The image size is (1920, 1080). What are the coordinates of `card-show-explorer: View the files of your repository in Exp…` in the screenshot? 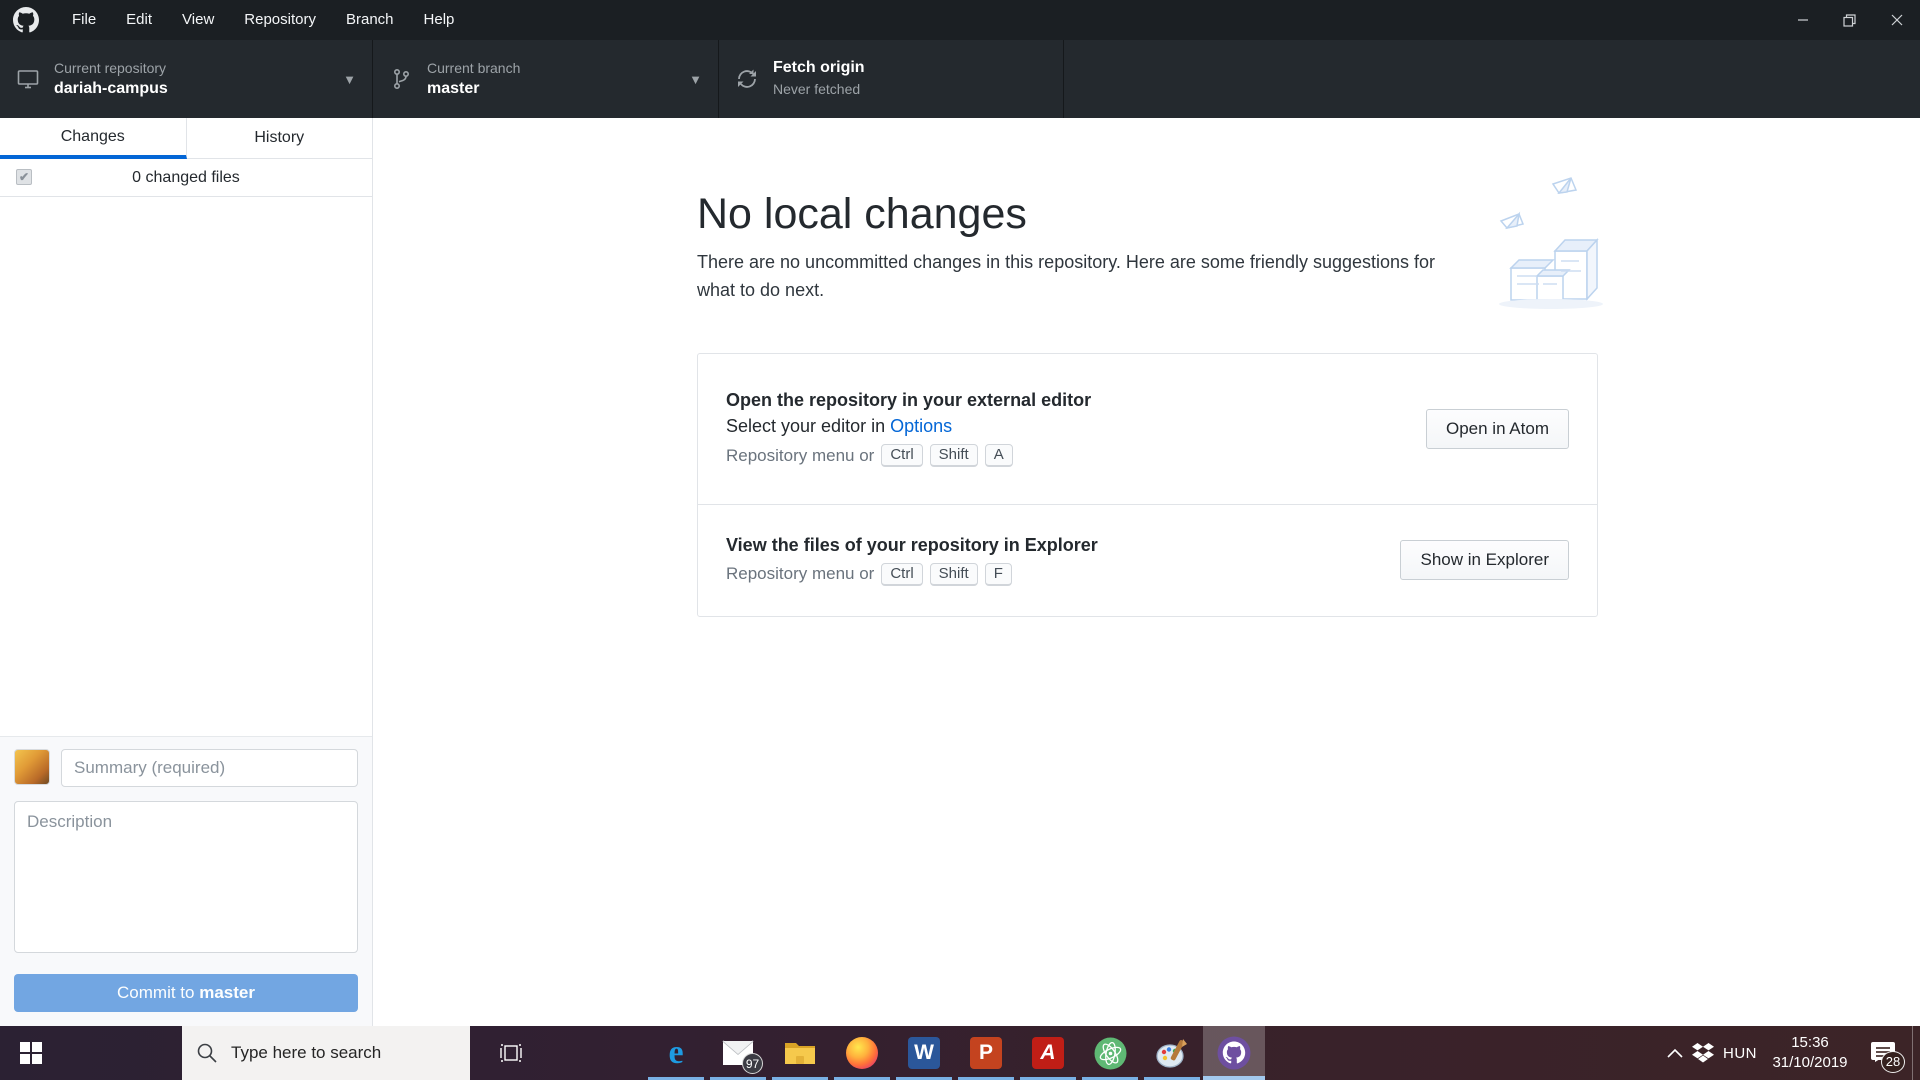 It's located at (1147, 559).